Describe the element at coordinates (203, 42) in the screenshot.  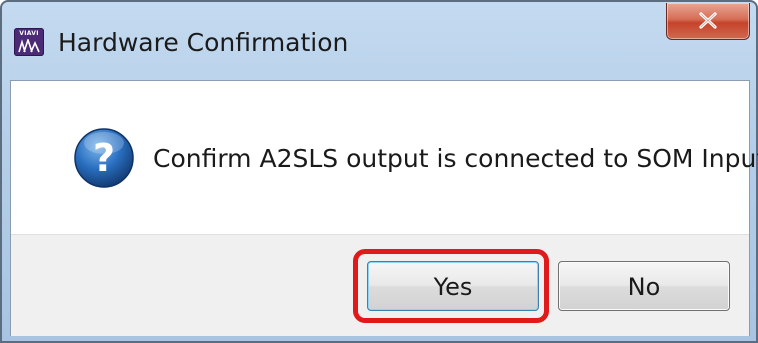
I see `window-title: Hardware Confirmation` at that location.